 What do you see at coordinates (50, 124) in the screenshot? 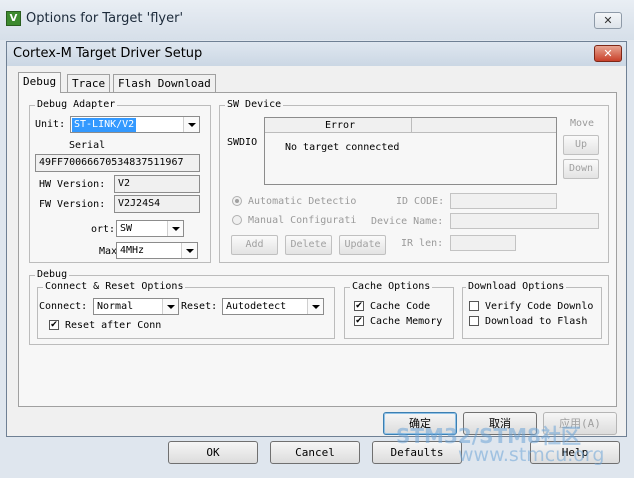
I see `unit-label: Unit:` at bounding box center [50, 124].